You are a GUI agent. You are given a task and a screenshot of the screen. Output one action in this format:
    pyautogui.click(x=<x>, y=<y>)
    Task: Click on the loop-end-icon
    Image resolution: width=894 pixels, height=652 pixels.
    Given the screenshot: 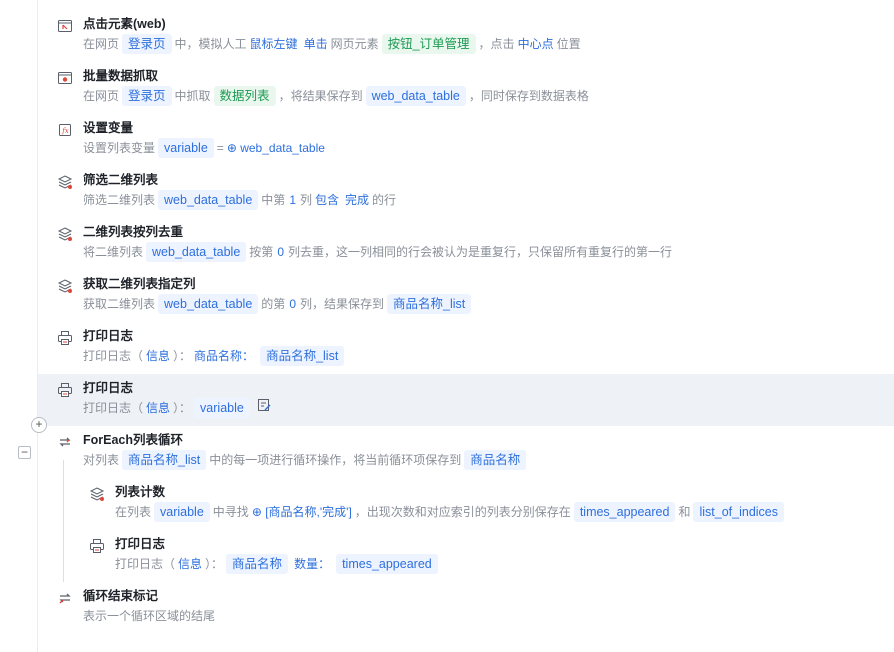 What is the action you would take?
    pyautogui.click(x=65, y=598)
    